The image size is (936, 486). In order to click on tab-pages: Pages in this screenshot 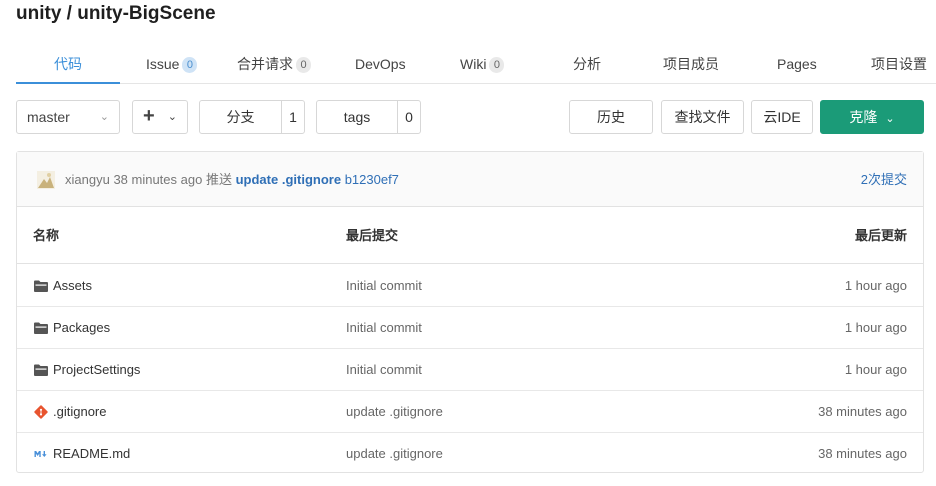, I will do `click(797, 64)`.